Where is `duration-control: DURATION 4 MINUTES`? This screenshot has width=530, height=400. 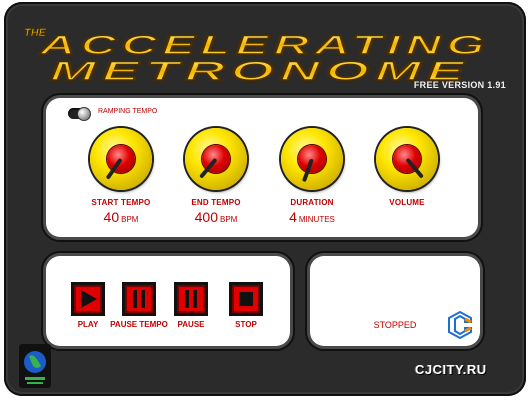 duration-control: DURATION 4 MINUTES is located at coordinates (312, 176).